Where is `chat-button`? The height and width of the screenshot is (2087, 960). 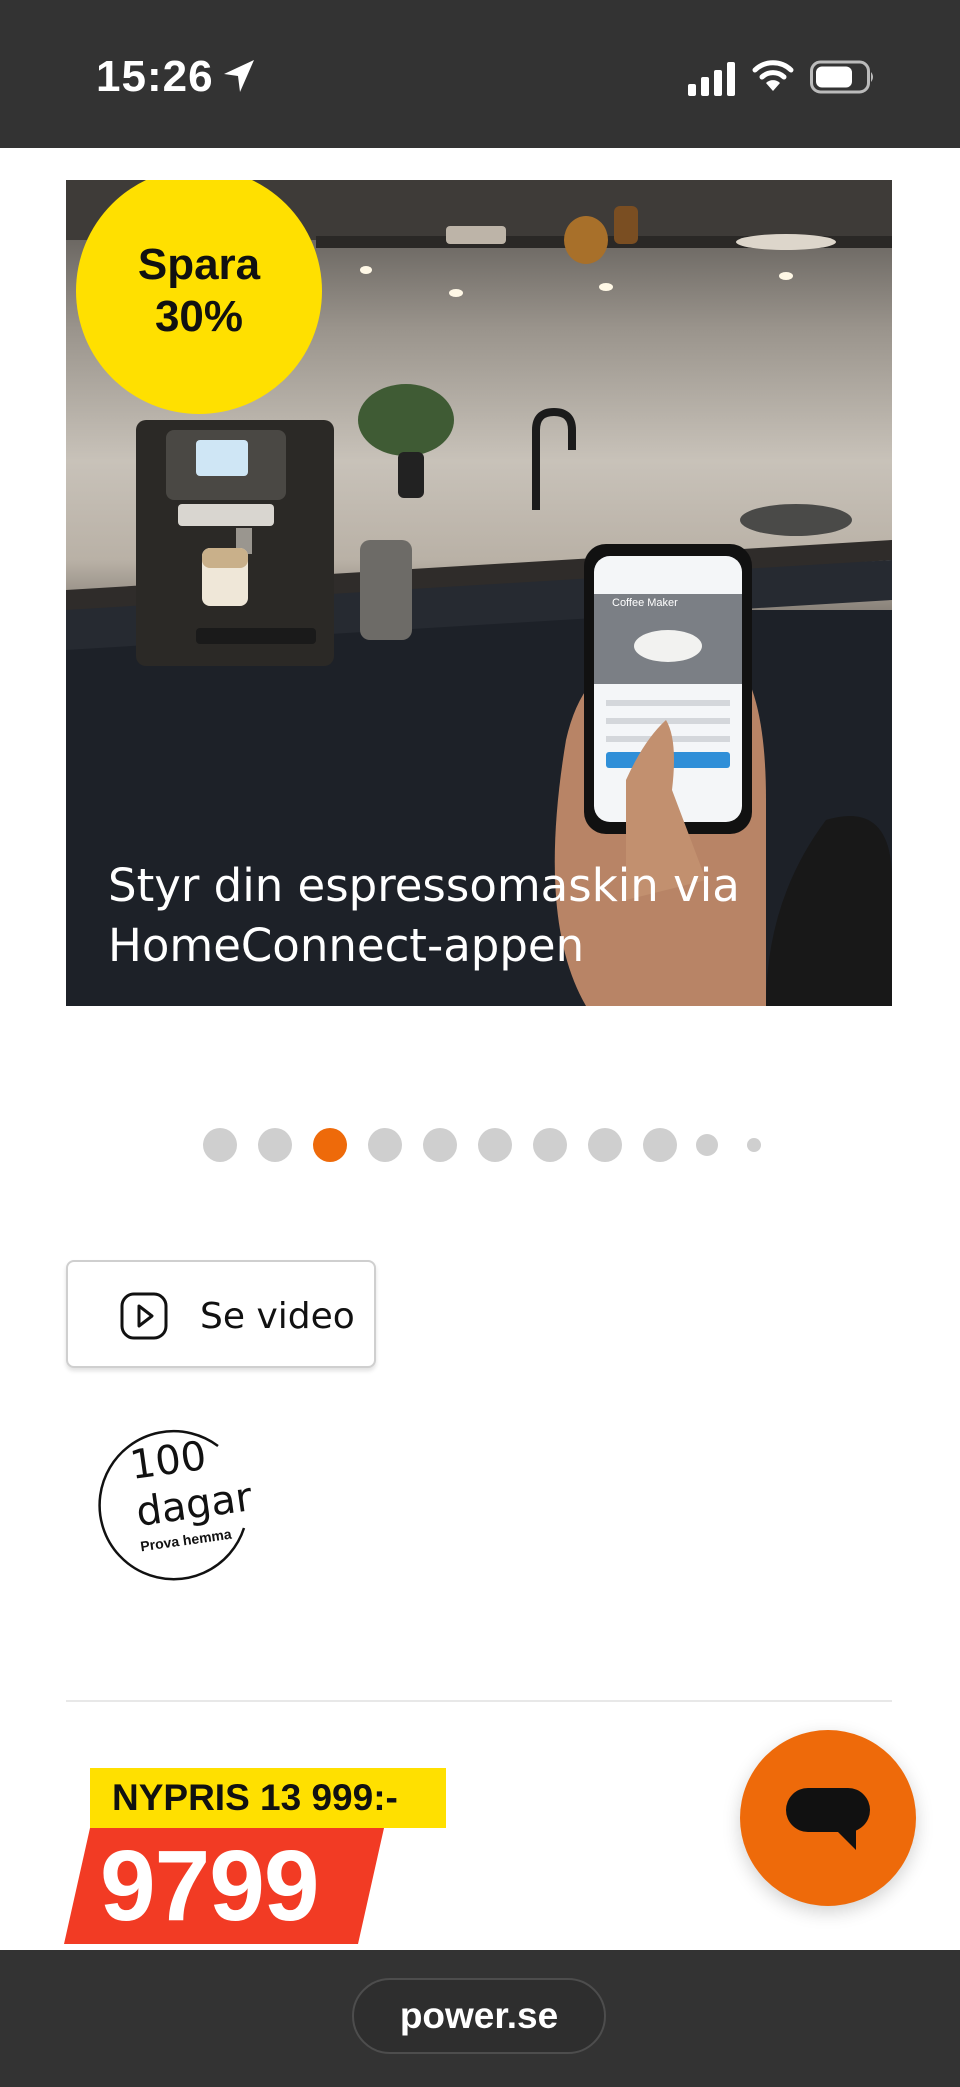 chat-button is located at coordinates (828, 1818).